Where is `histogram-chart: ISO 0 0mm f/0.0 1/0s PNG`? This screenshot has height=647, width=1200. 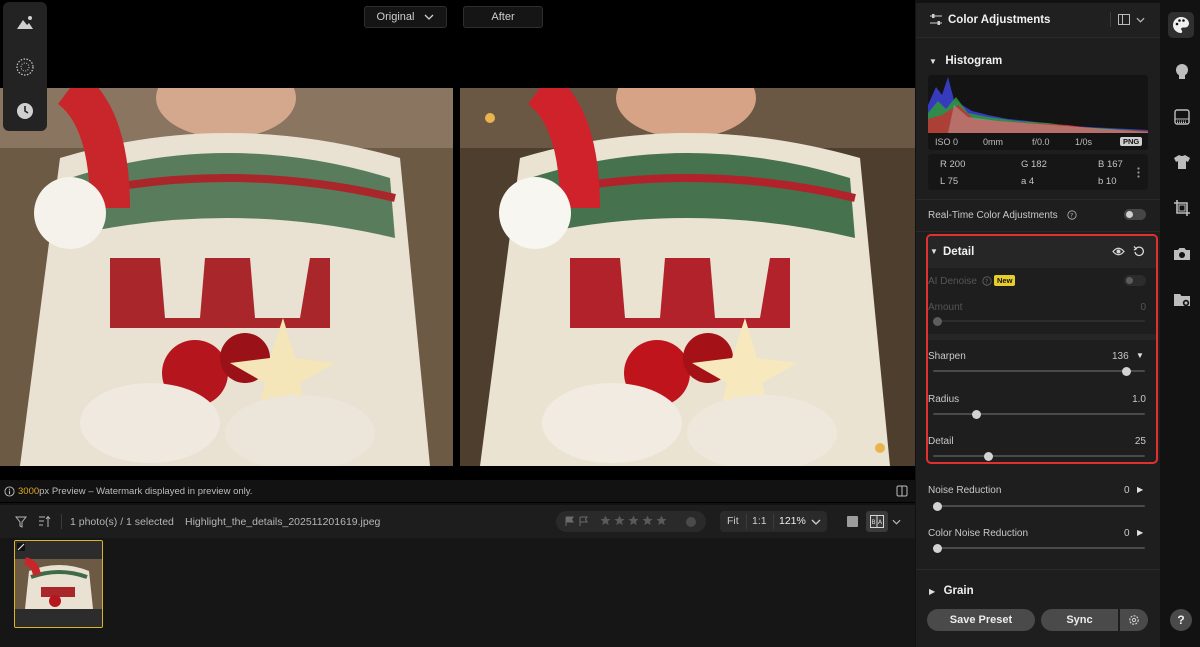 histogram-chart: ISO 0 0mm f/0.0 1/0s PNG is located at coordinates (1038, 112).